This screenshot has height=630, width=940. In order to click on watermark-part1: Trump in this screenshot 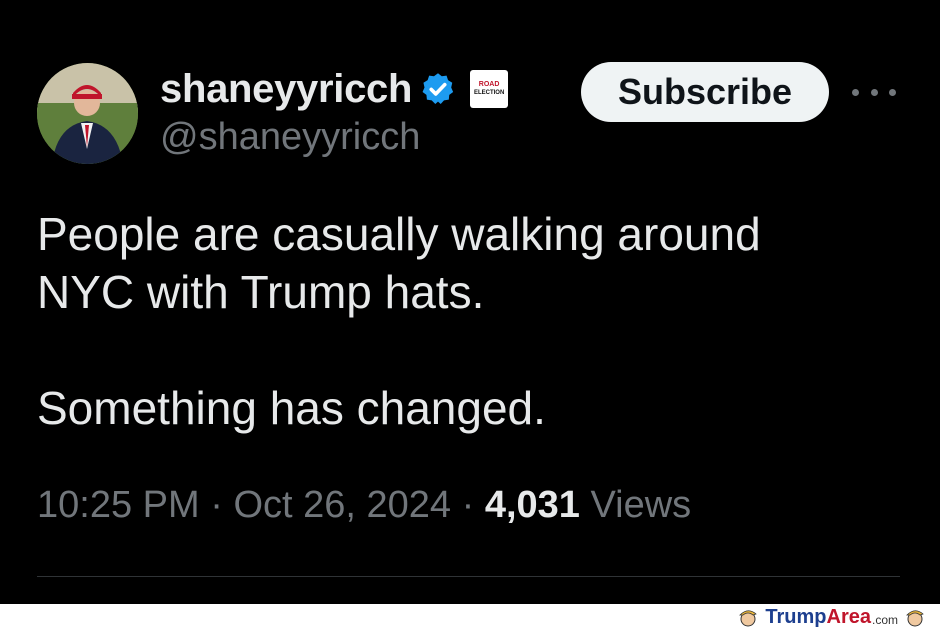, I will do `click(796, 616)`.